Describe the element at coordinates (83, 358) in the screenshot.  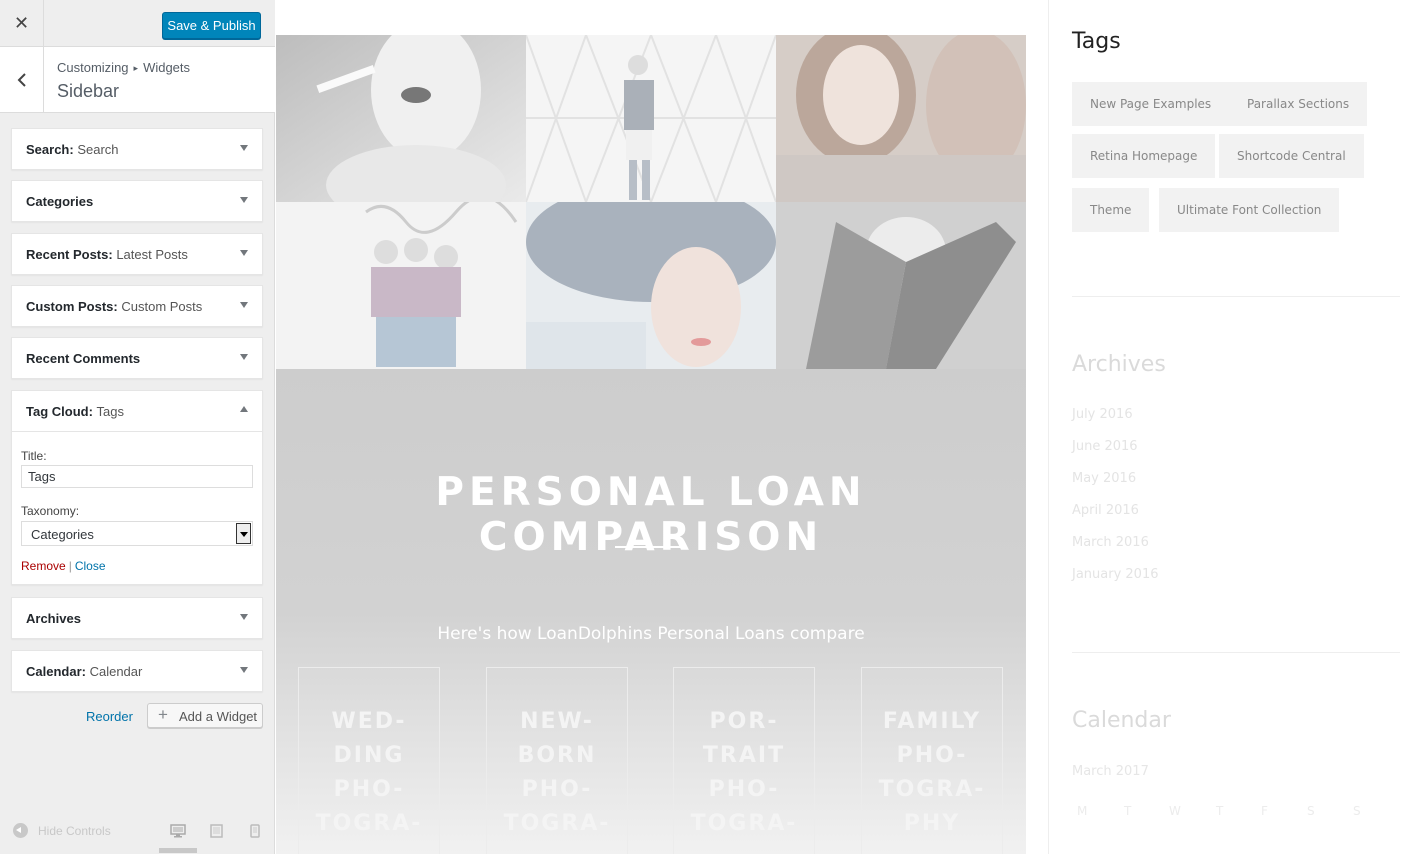
I see `widget-title: Recent Comments` at that location.